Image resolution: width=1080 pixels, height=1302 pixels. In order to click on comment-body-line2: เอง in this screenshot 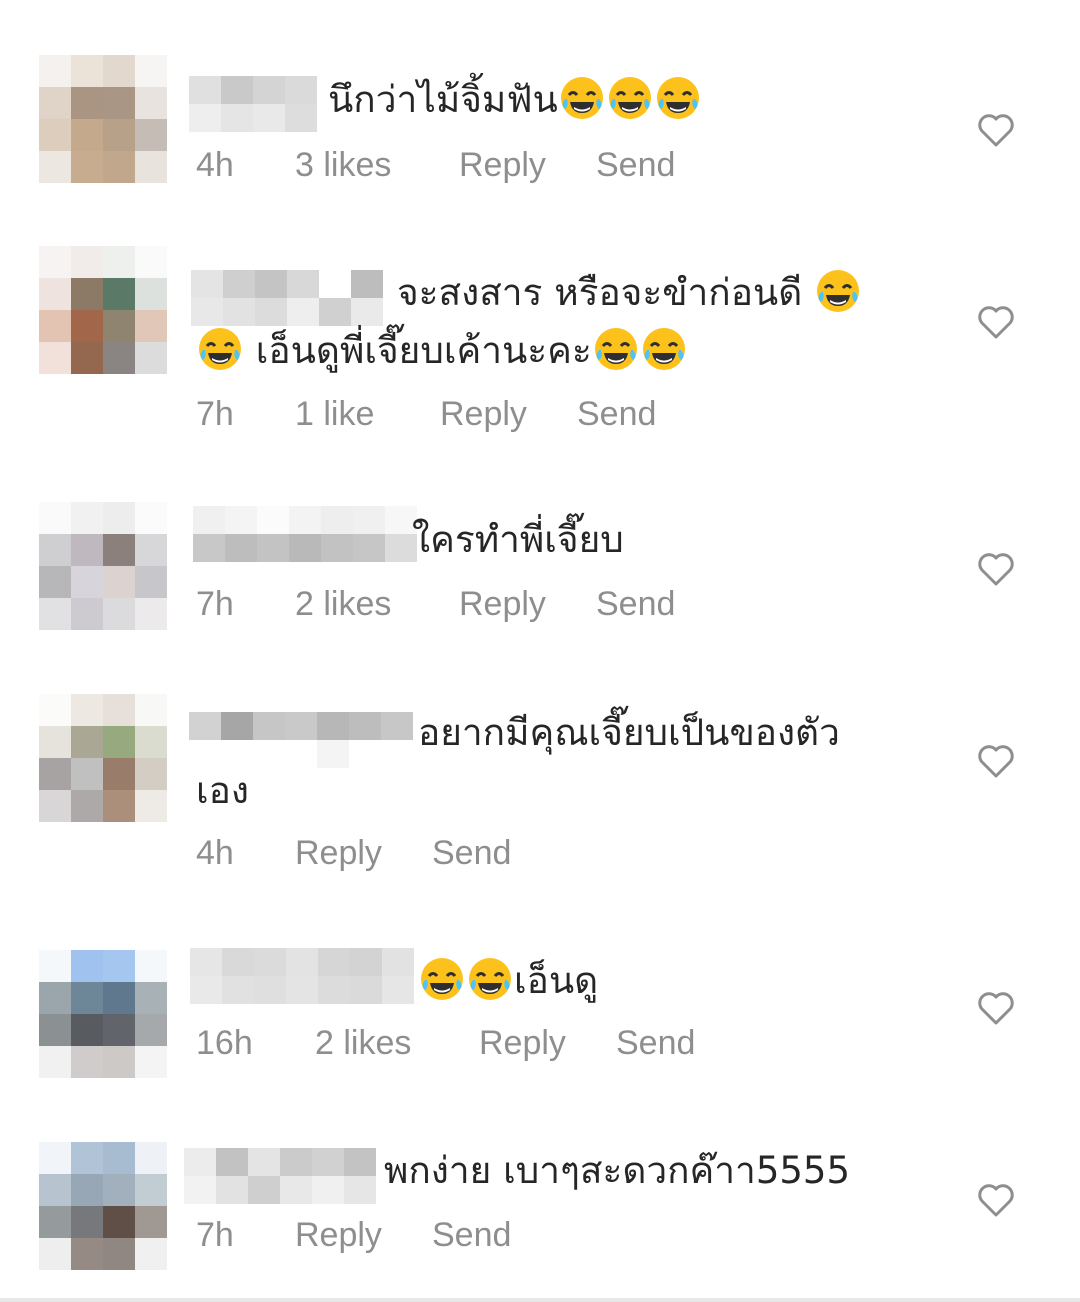, I will do `click(222, 790)`.